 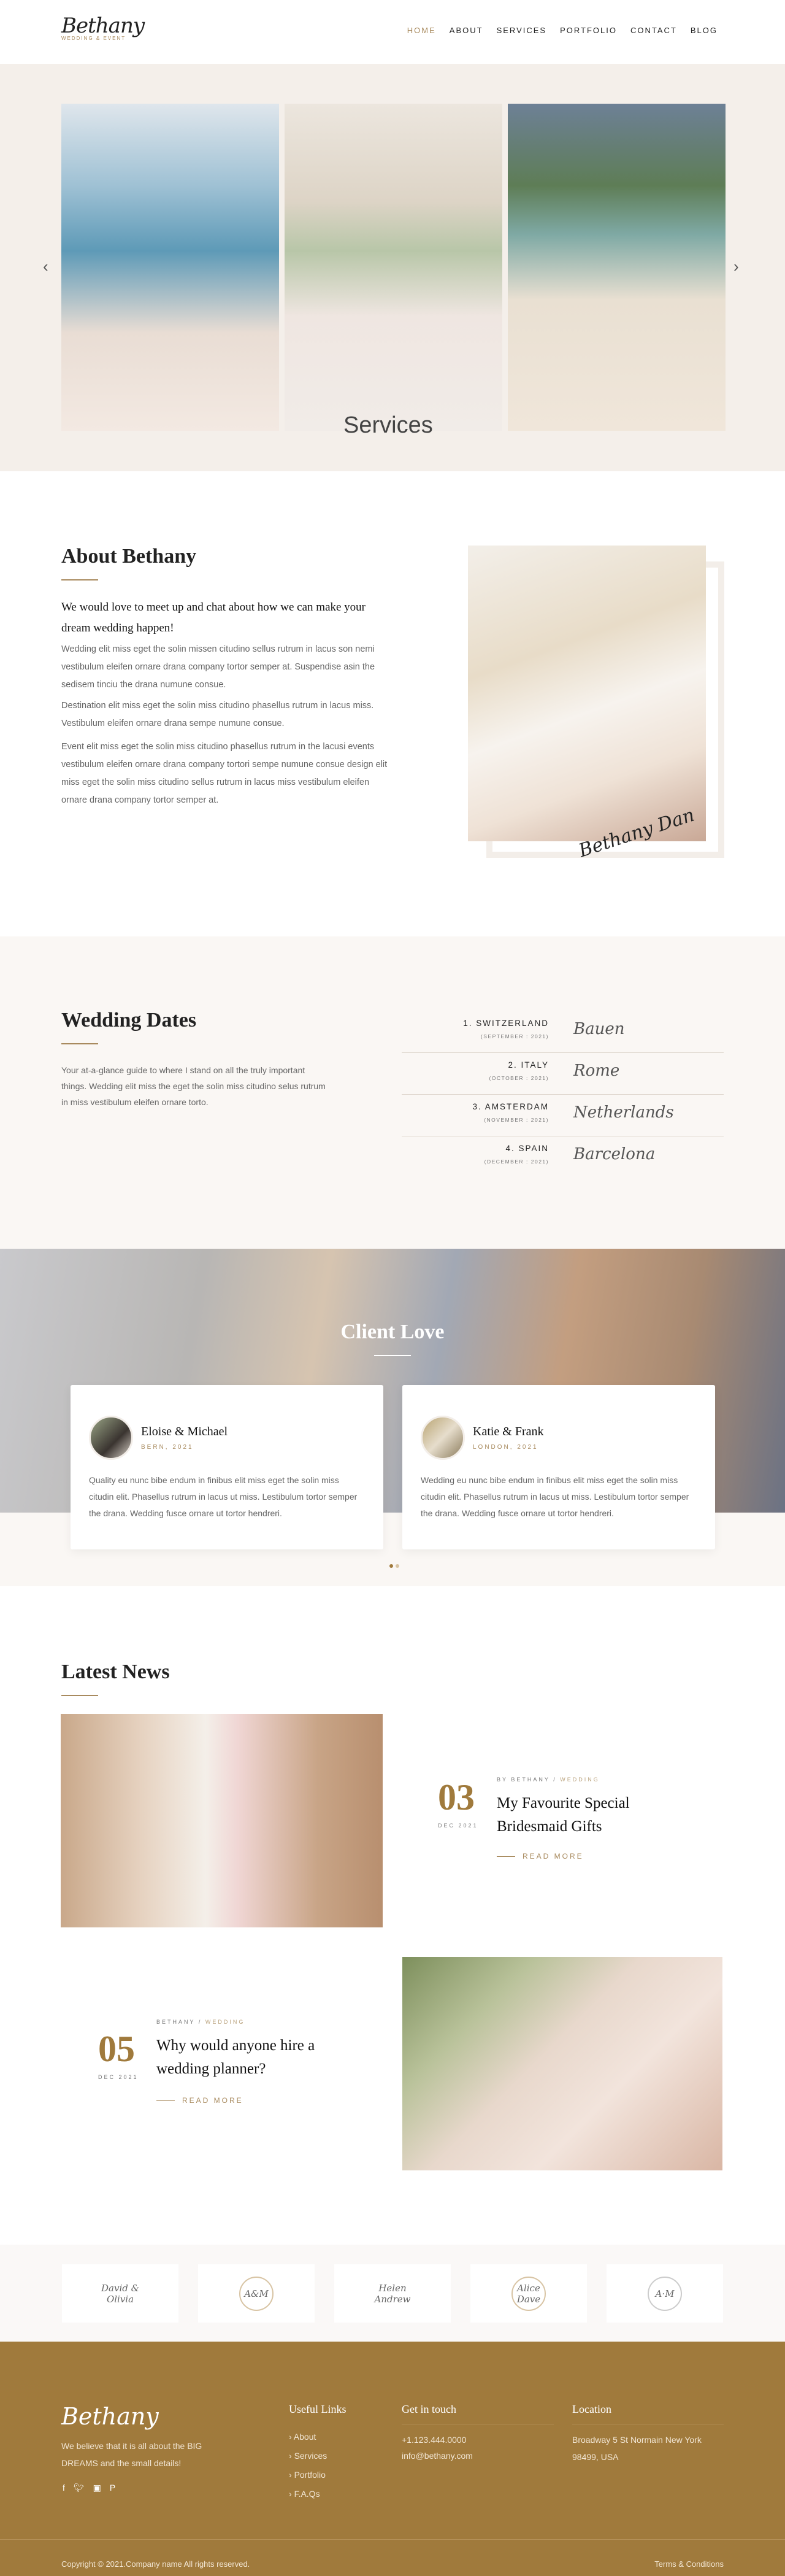 What do you see at coordinates (437, 2455) in the screenshot?
I see `email: info@bethany.com` at bounding box center [437, 2455].